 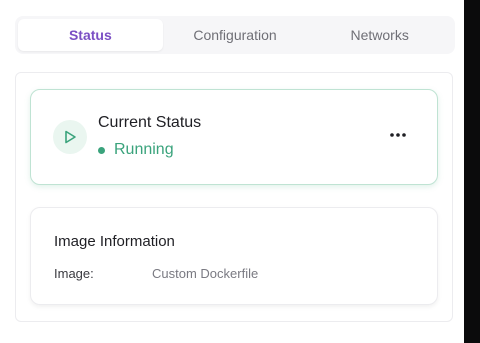 What do you see at coordinates (150, 122) in the screenshot?
I see `status-title: Current Status` at bounding box center [150, 122].